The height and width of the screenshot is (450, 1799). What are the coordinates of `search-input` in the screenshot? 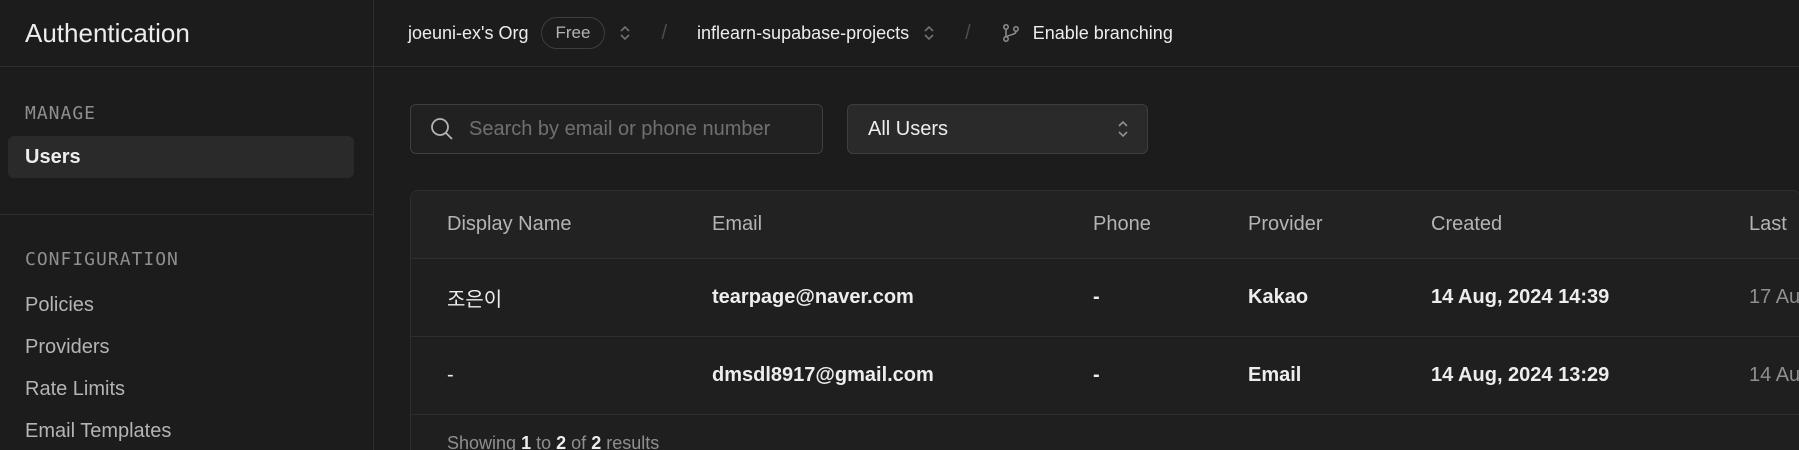 It's located at (634, 129).